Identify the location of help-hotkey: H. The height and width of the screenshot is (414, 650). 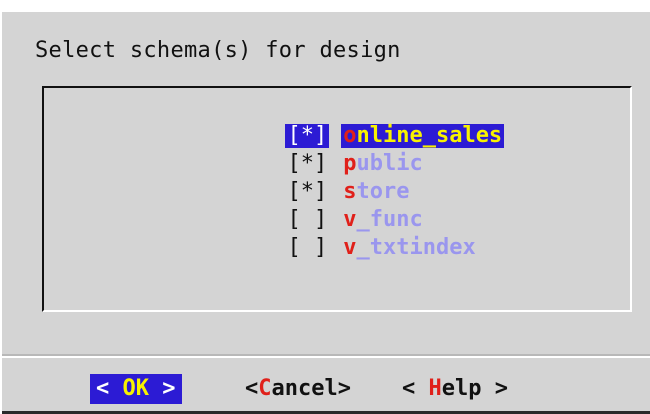
(435, 388).